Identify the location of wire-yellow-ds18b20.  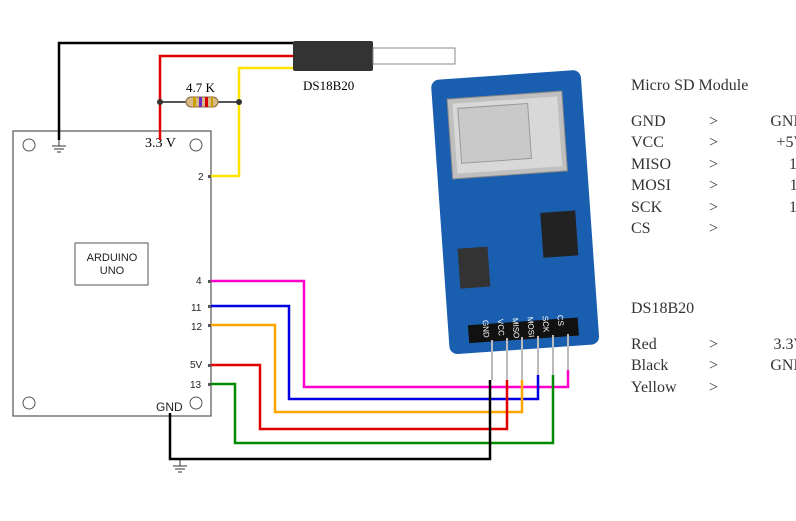
(255, 122).